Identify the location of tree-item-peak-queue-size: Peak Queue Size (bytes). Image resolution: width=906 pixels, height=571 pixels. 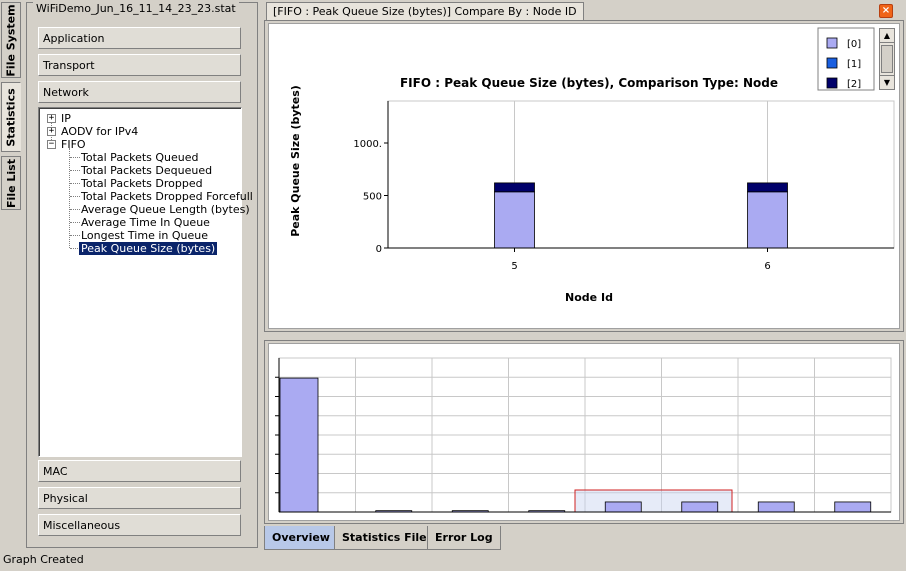
(148, 248).